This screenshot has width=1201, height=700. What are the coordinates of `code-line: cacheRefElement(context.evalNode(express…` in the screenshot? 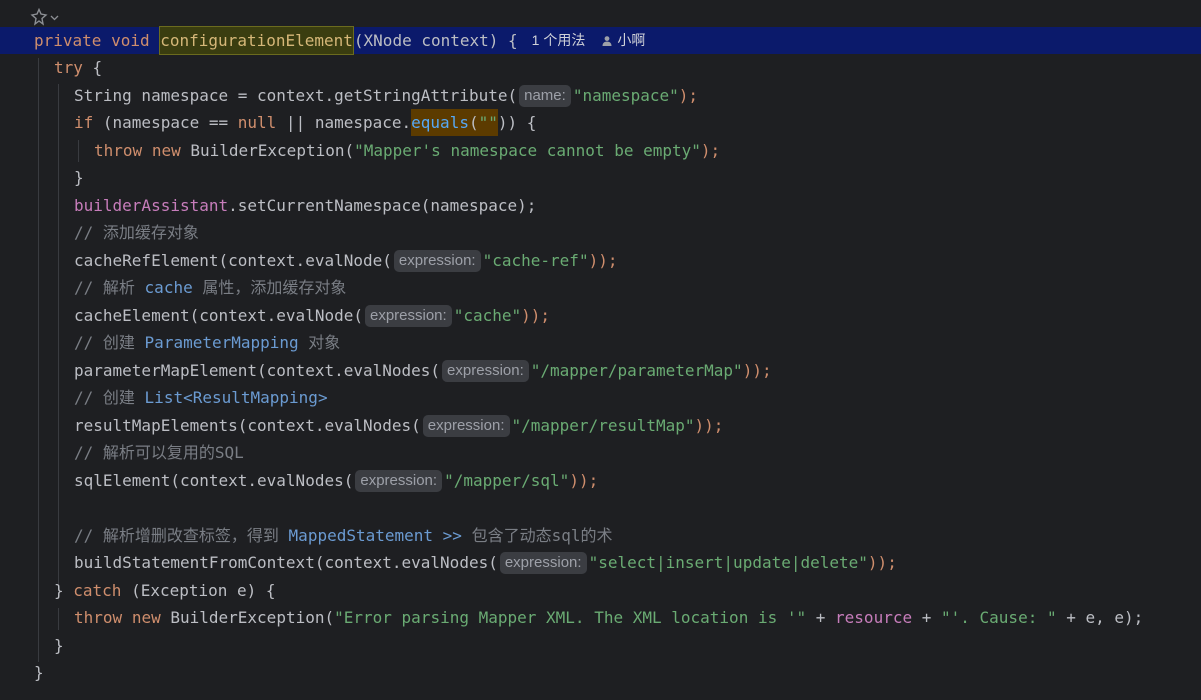 It's located at (600, 260).